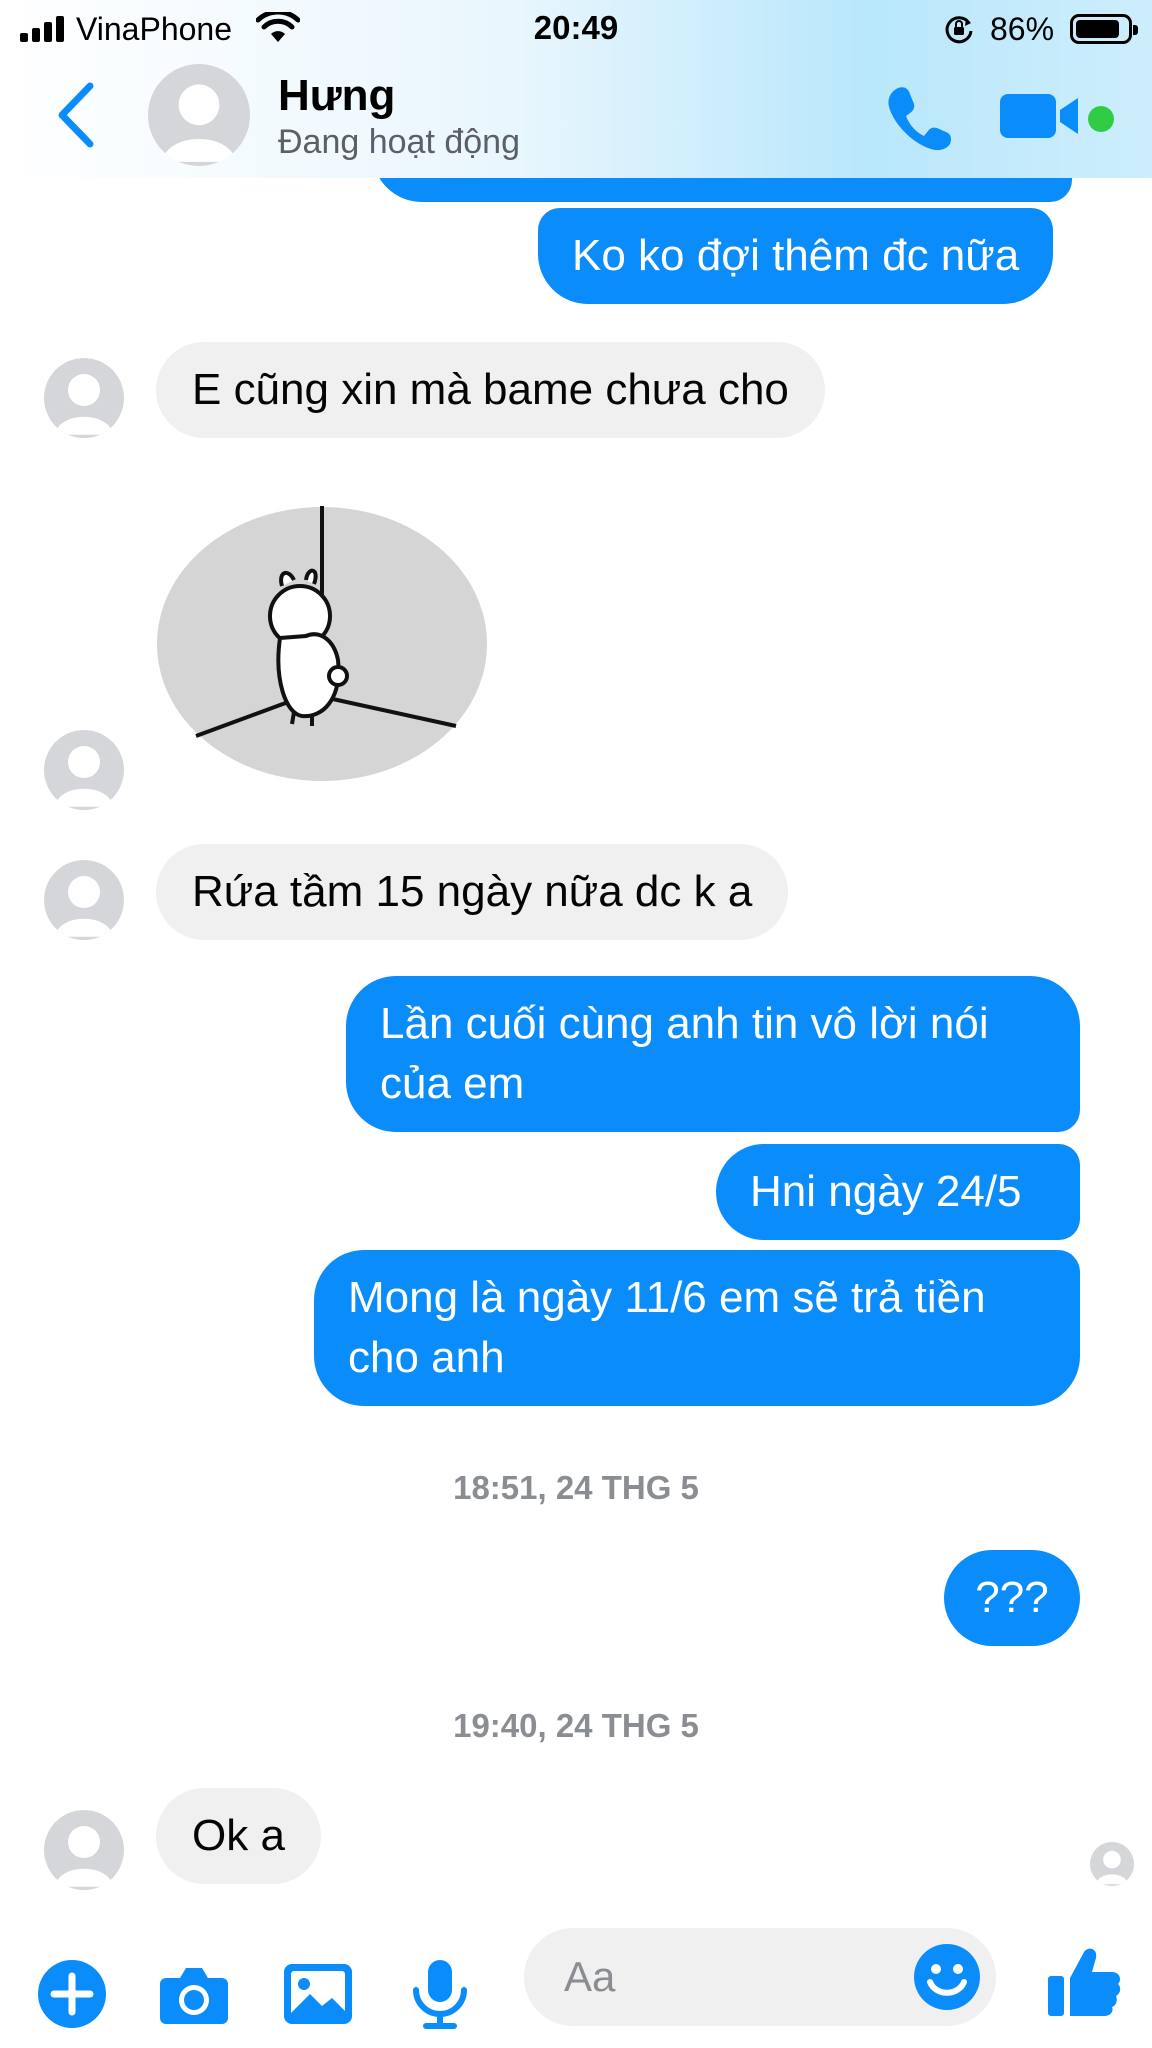 This screenshot has height=2048, width=1152. I want to click on online-indicator, so click(1101, 119).